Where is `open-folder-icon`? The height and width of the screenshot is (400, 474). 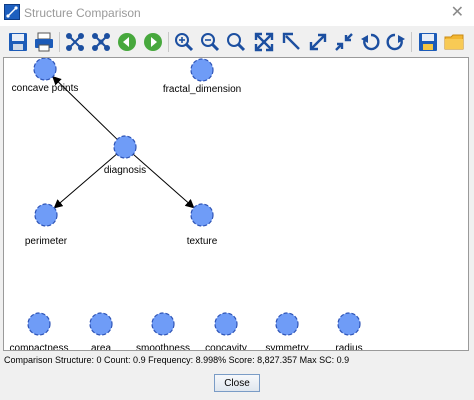 open-folder-icon is located at coordinates (454, 42).